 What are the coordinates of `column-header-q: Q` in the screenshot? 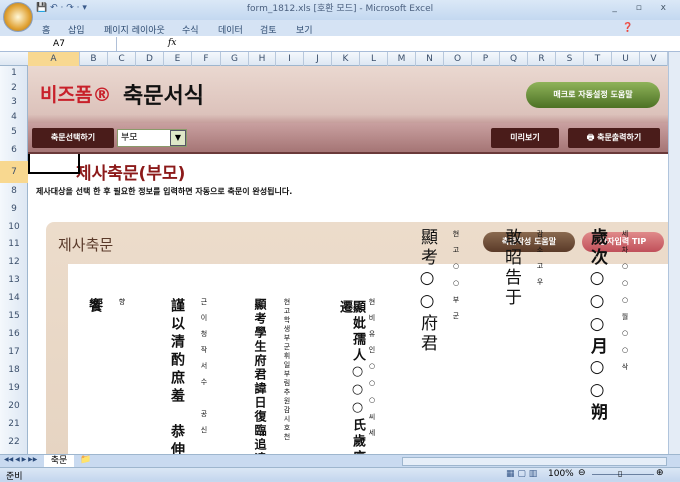 It's located at (514, 59).